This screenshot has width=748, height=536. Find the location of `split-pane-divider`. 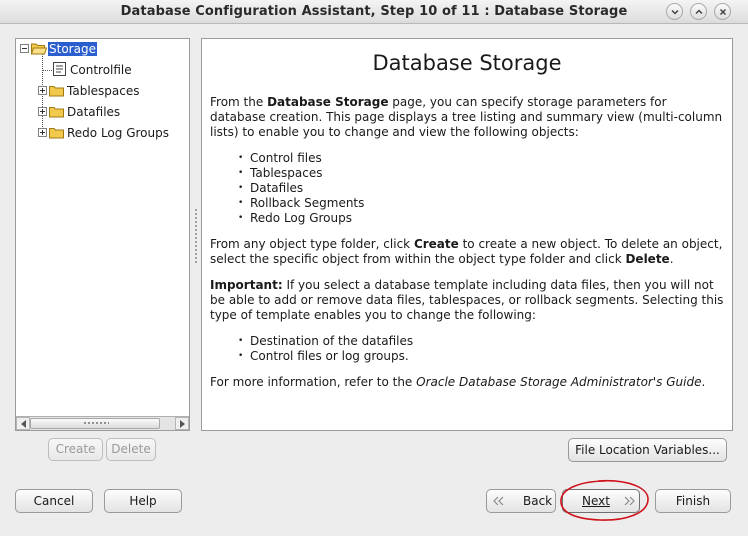

split-pane-divider is located at coordinates (196, 236).